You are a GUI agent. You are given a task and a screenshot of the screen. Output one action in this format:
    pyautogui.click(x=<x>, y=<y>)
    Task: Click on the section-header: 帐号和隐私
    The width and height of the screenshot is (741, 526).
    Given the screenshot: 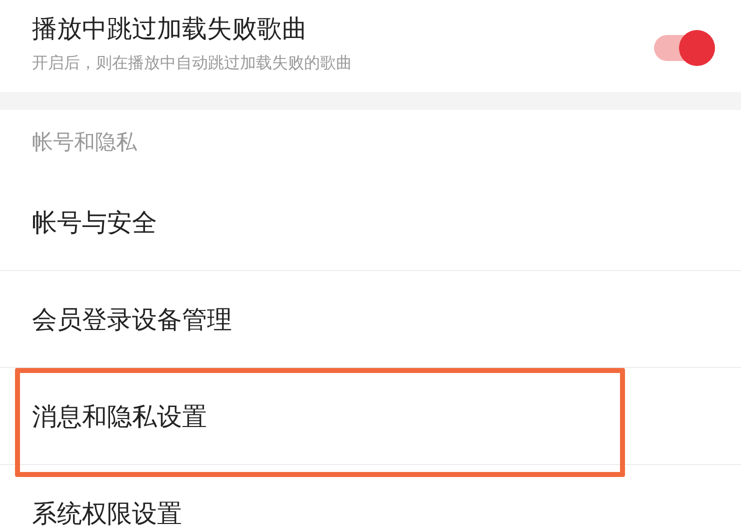 What is the action you would take?
    pyautogui.click(x=84, y=142)
    